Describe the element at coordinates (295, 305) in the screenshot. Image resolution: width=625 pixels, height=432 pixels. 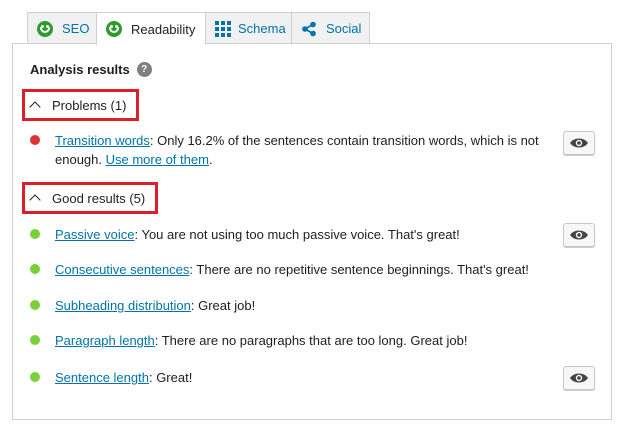
I see `list-item: Subheading distribution: Great job!` at that location.